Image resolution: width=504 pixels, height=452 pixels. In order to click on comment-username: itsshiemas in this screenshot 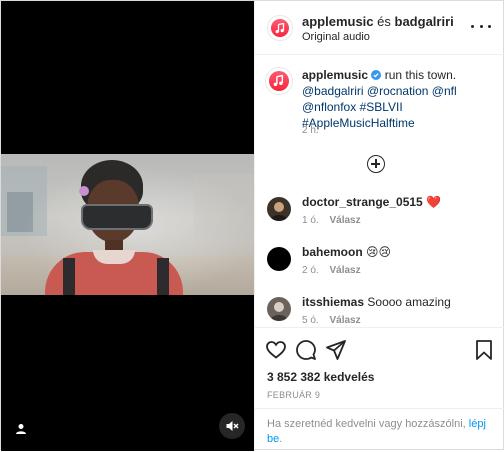, I will do `click(333, 302)`.